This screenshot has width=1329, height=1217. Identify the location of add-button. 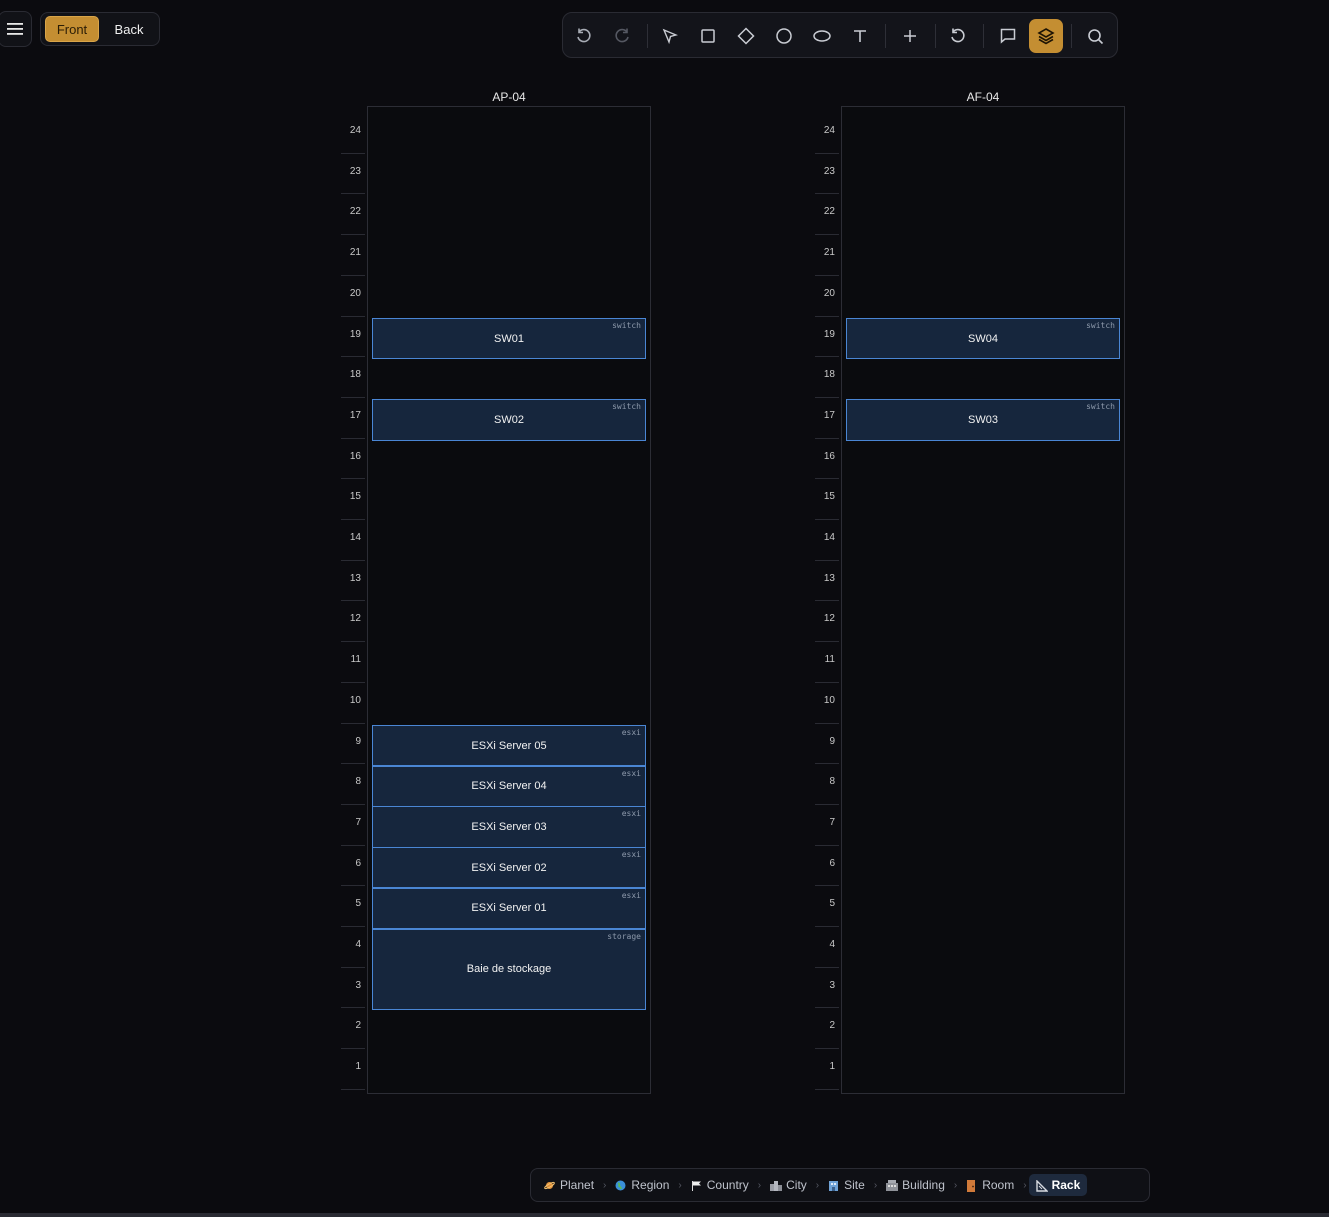
(910, 36).